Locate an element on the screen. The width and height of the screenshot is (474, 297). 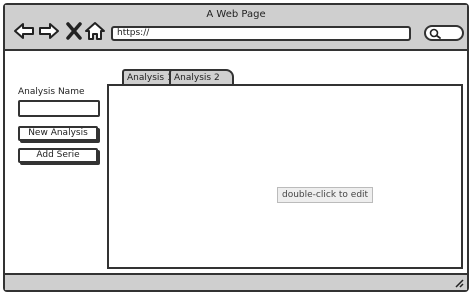
status-bar is located at coordinates (236, 281).